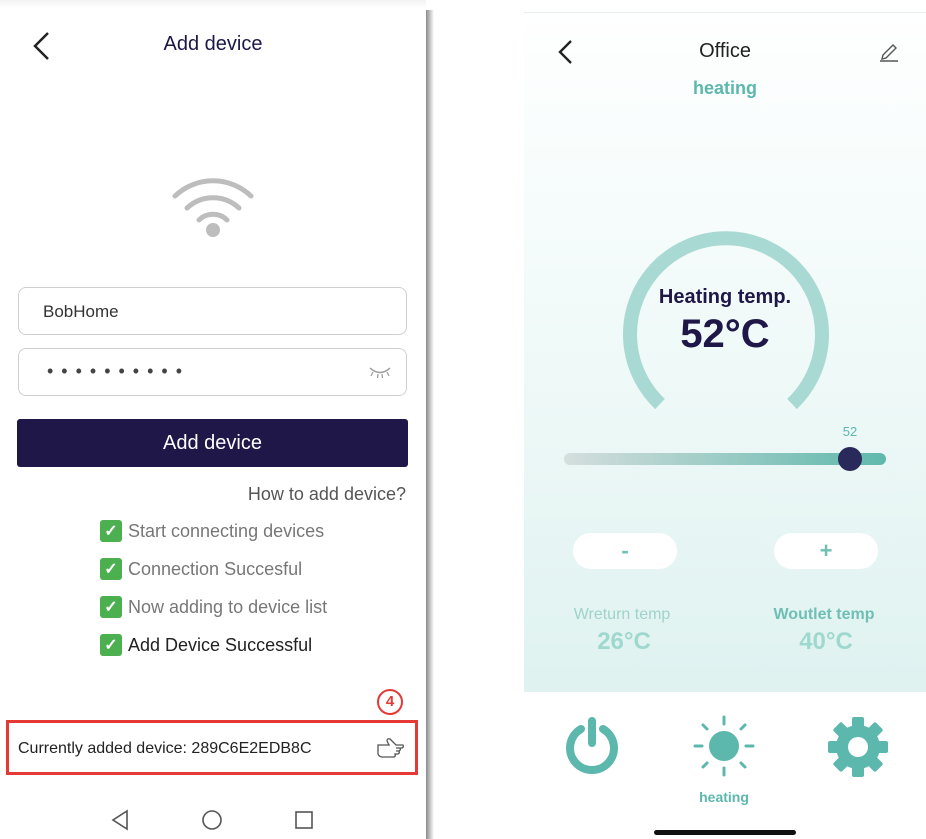 The image size is (926, 839). Describe the element at coordinates (212, 443) in the screenshot. I see `add-device-button: Add device` at that location.